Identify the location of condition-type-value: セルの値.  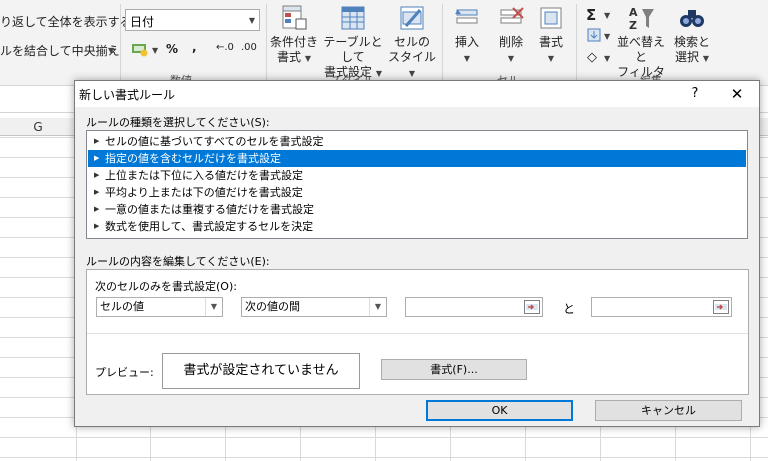
(122, 306).